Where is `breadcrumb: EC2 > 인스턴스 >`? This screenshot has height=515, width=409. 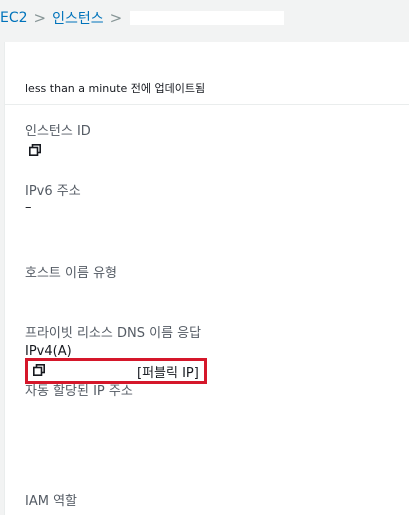 breadcrumb: EC2 > 인스턴스 > is located at coordinates (204, 18).